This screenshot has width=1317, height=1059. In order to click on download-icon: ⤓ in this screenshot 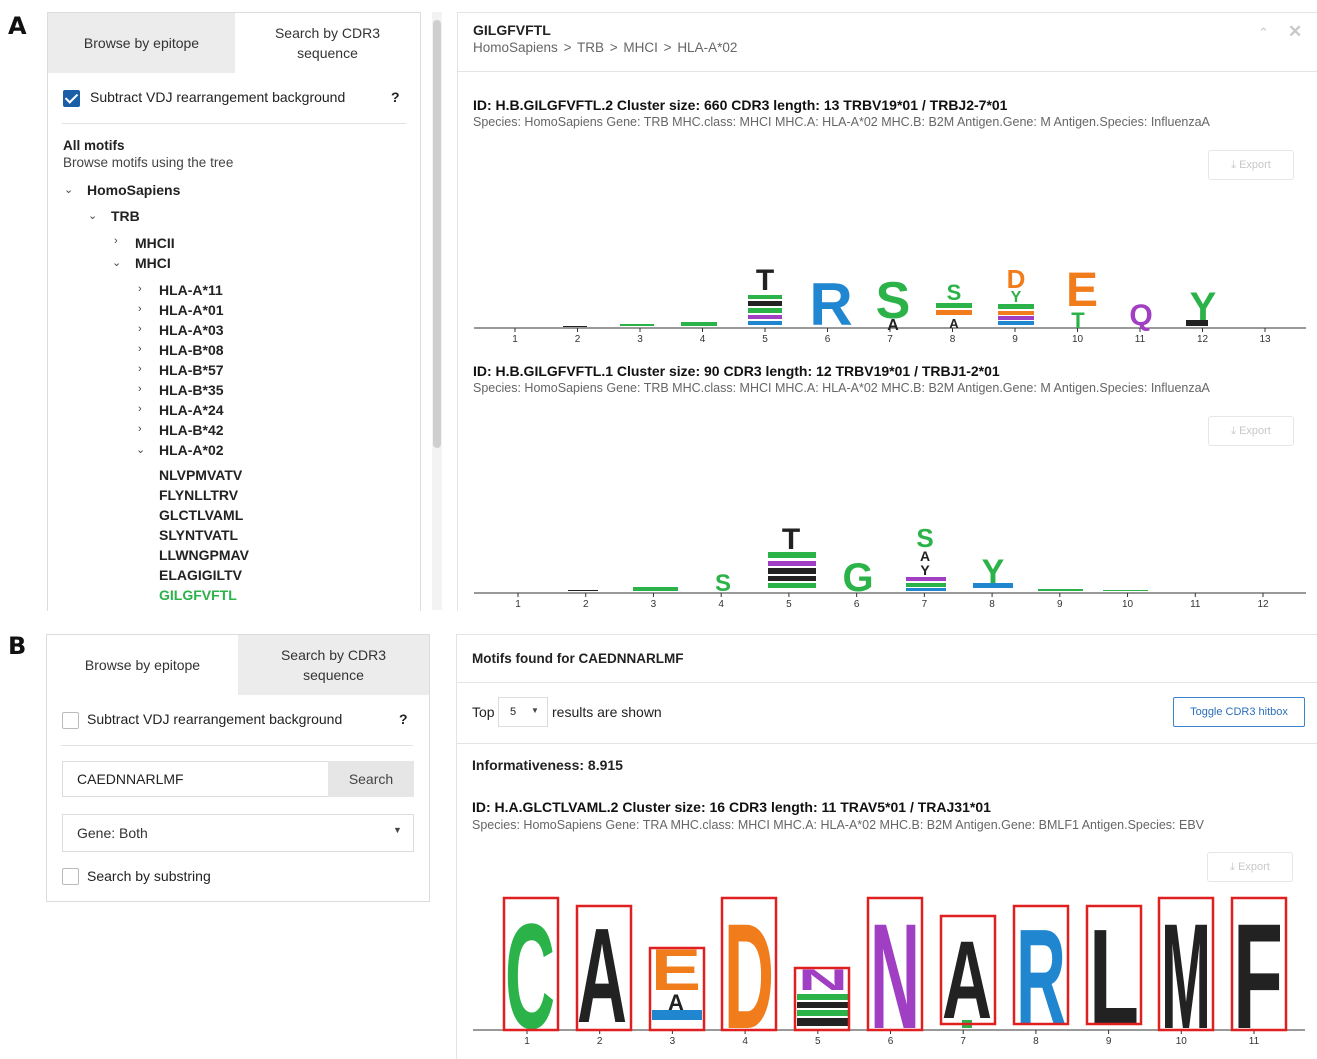, I will do `click(1235, 430)`.